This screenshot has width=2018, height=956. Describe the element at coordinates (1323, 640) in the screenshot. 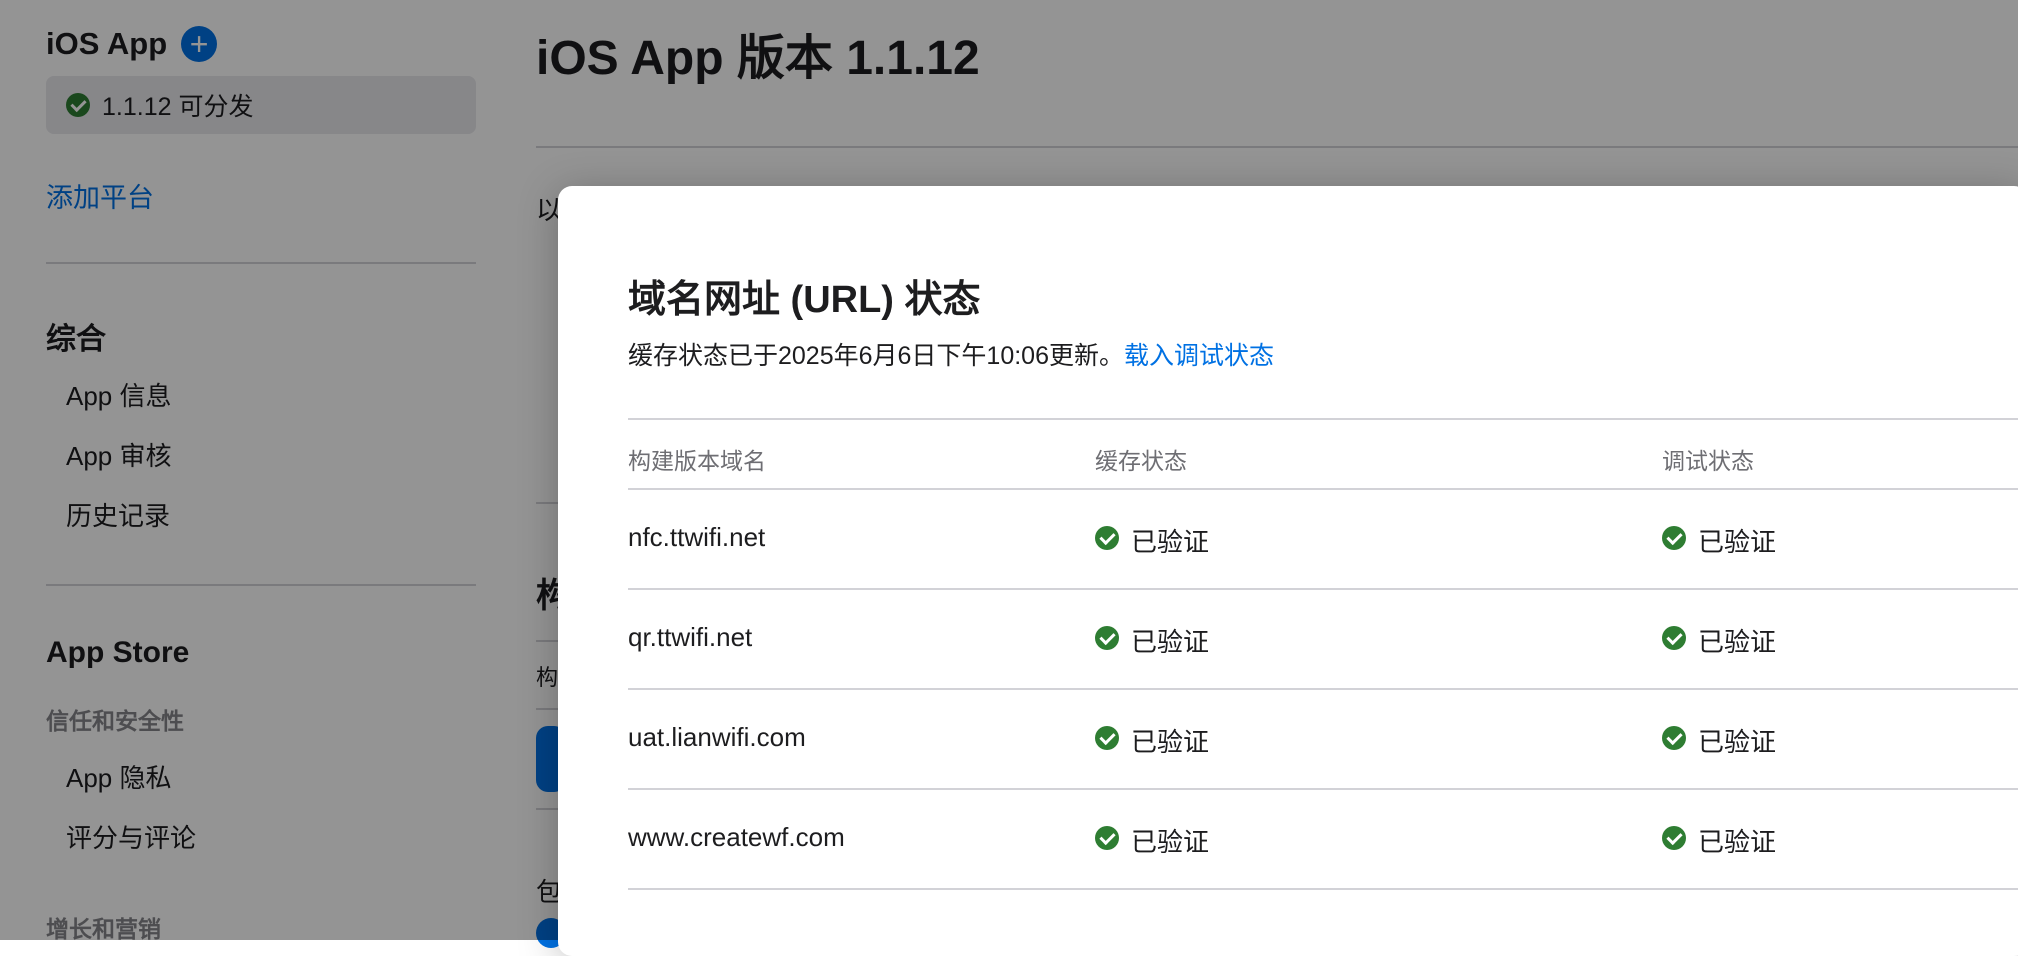

I see `table-row: qr.ttwifi.net 已验证 已验证` at that location.